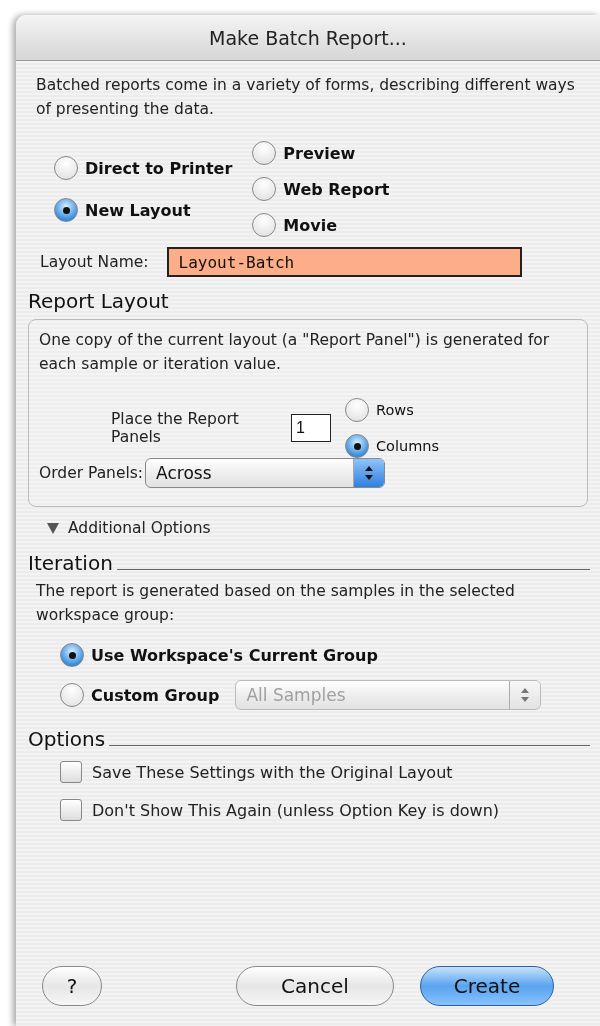 The image size is (600, 1026). What do you see at coordinates (265, 473) in the screenshot?
I see `popup-menu: Across` at bounding box center [265, 473].